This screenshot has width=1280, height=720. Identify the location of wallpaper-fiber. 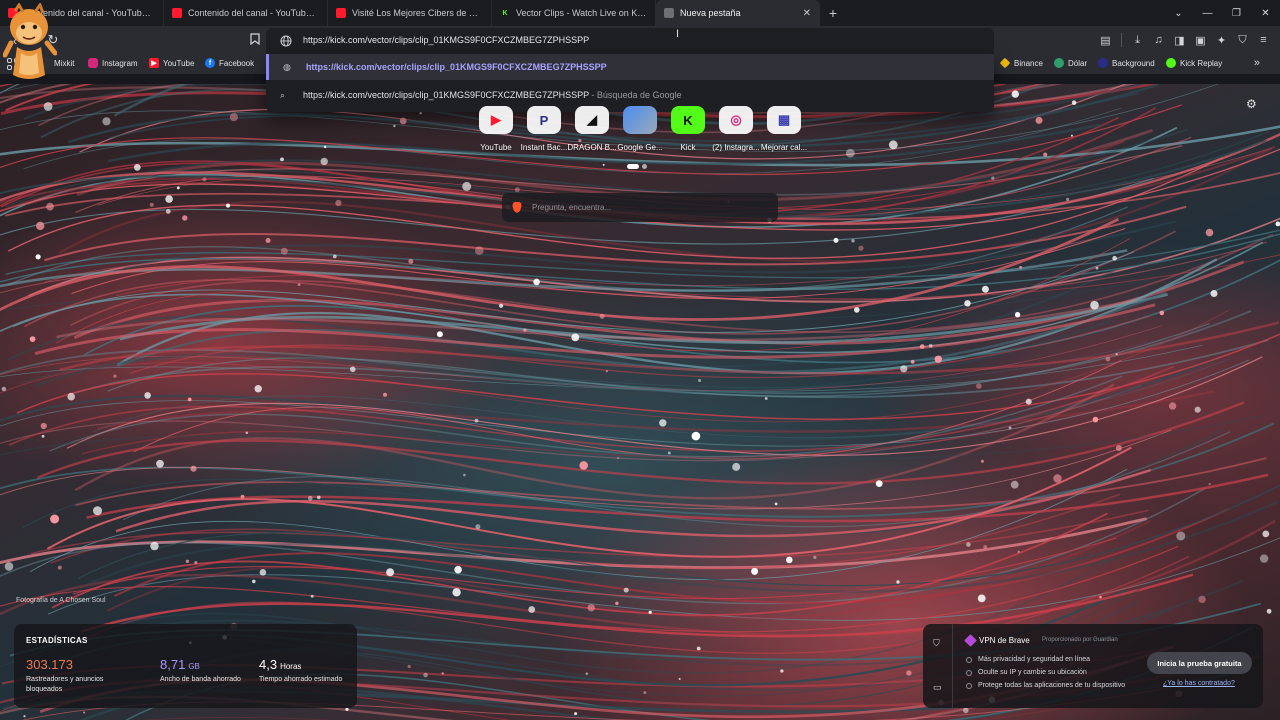
(586, 416).